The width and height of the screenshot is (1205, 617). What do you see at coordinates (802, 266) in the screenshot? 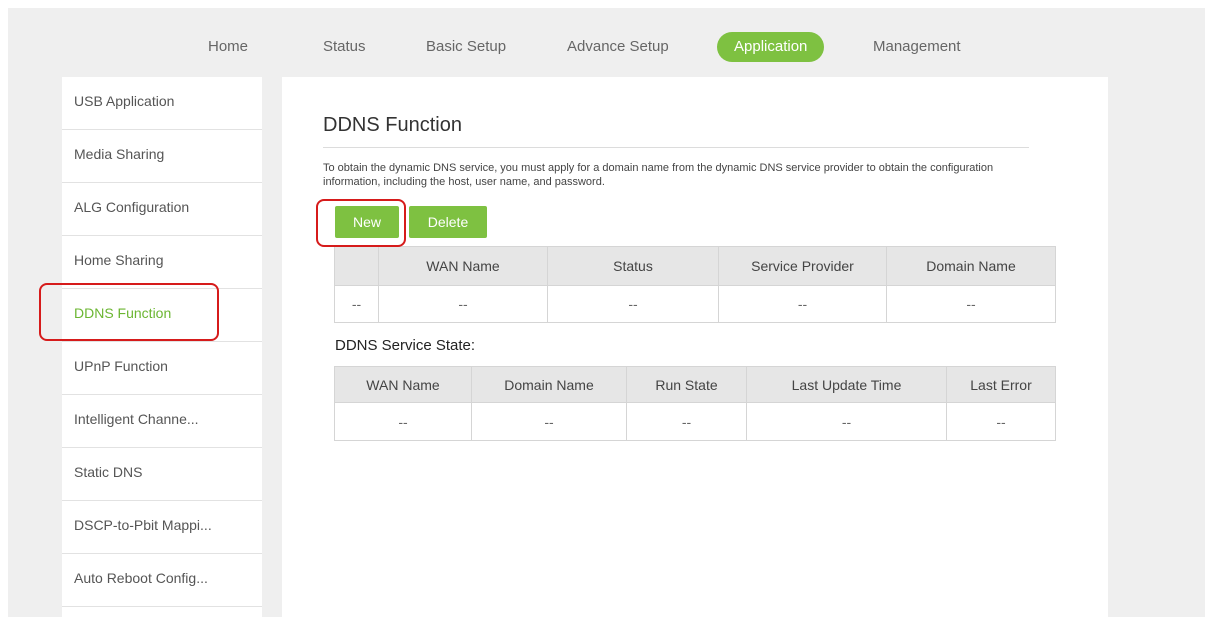
I see `column-header: Service Provider` at bounding box center [802, 266].